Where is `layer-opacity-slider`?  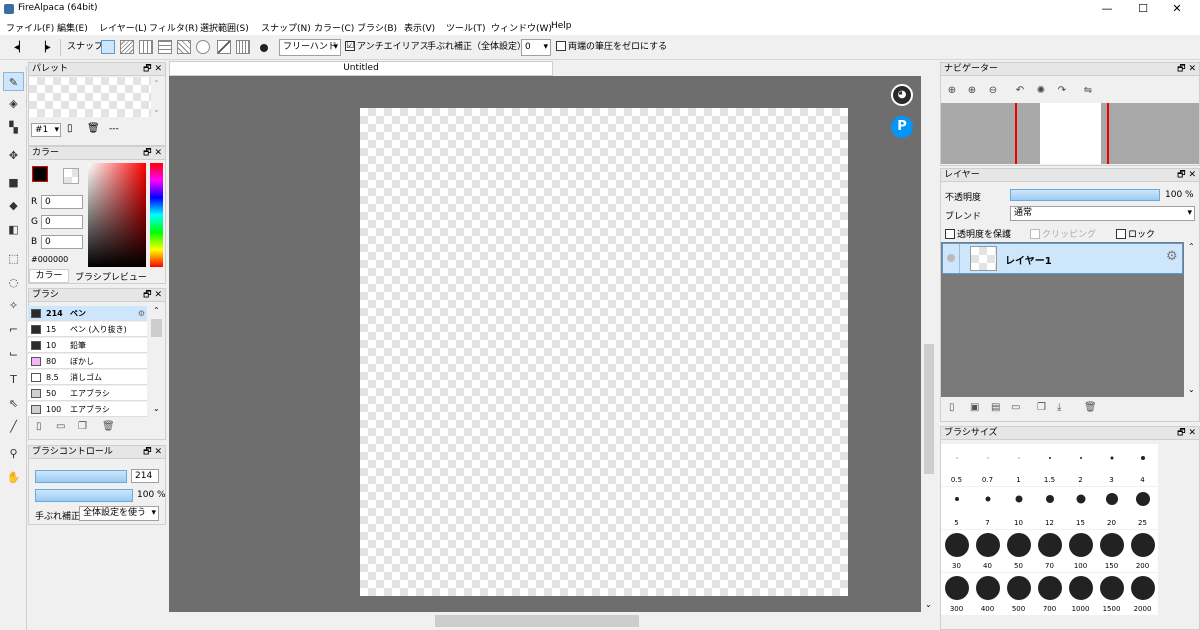
layer-opacity-slider is located at coordinates (1085, 195).